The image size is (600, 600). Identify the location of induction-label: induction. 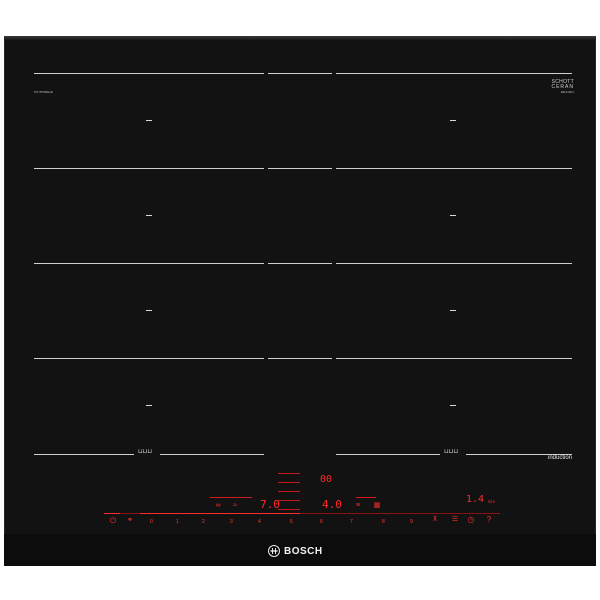
(560, 458).